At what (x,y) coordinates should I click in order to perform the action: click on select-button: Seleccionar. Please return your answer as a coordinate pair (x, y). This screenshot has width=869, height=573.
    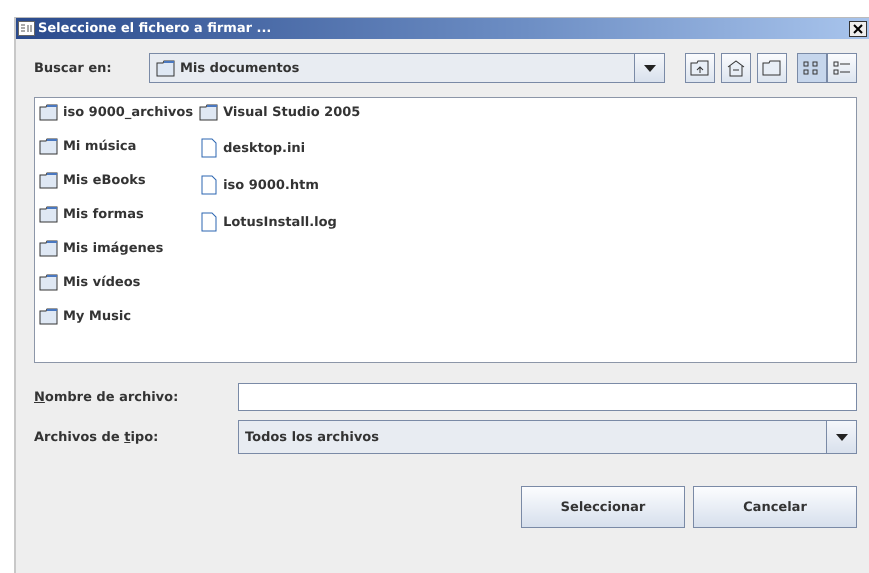
    Looking at the image, I should click on (603, 507).